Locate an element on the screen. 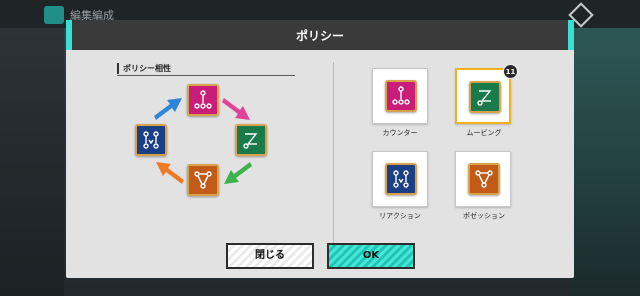 The image size is (640, 296). reaction-policy-icon is located at coordinates (151, 140).